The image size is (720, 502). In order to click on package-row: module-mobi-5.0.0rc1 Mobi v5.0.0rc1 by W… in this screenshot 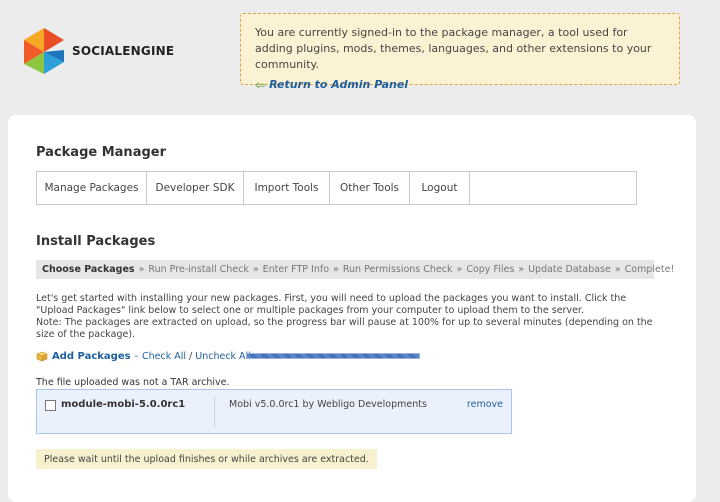, I will do `click(274, 411)`.